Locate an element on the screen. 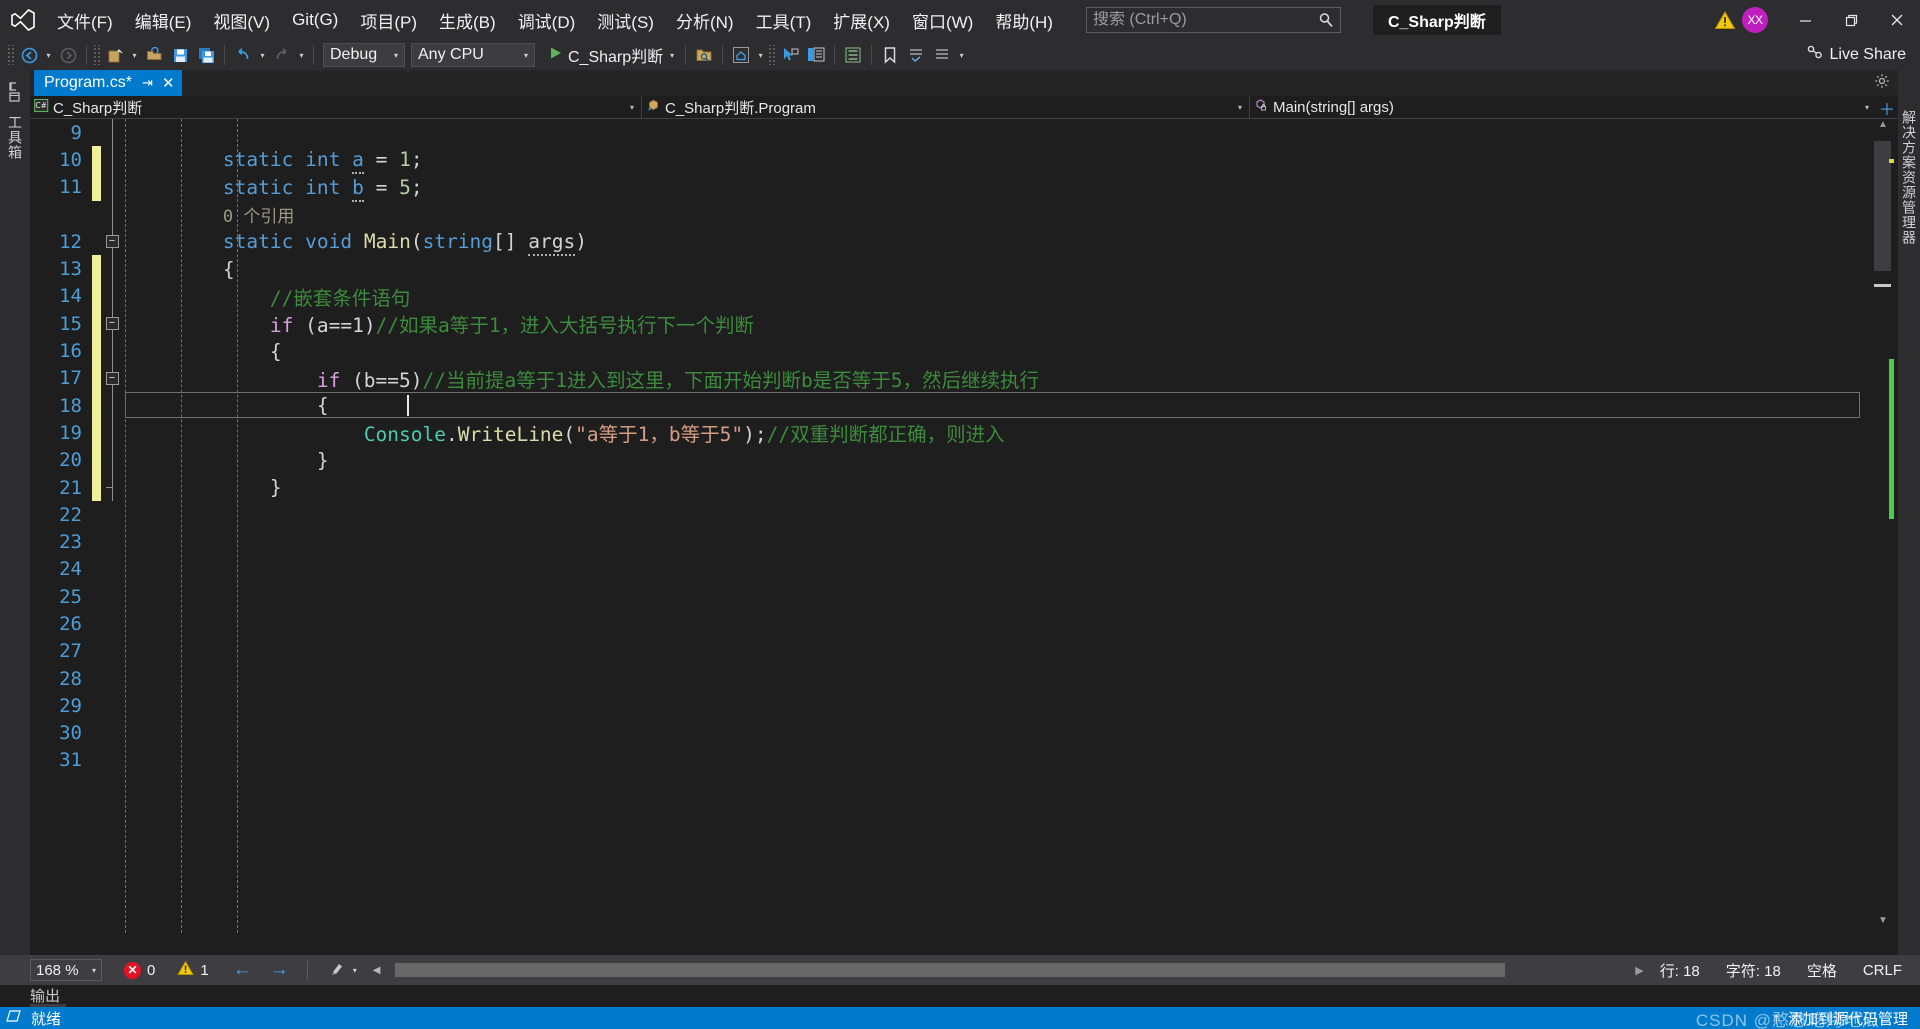  source-control-status: ↑ 添加到源代码管理 is located at coordinates (1846, 1018).